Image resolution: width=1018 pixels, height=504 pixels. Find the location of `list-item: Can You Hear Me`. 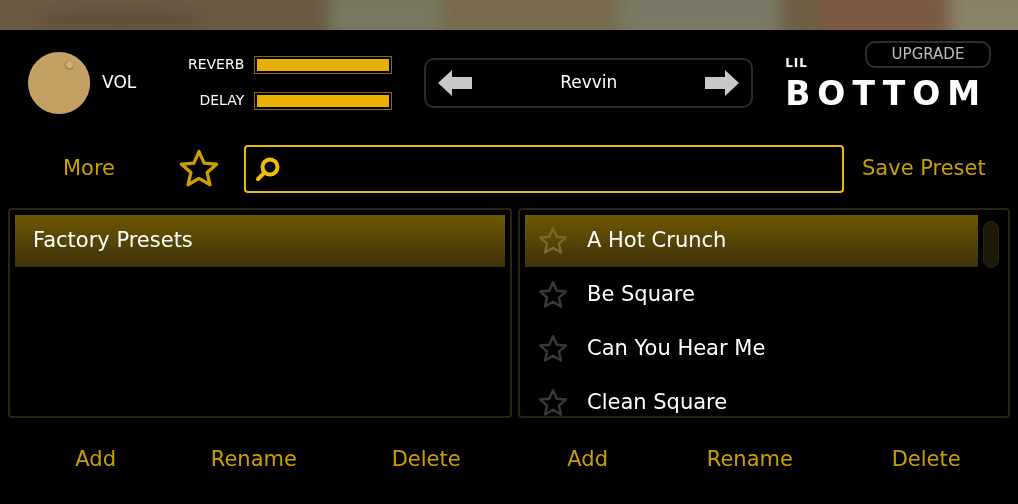

list-item: Can You Hear Me is located at coordinates (751, 349).